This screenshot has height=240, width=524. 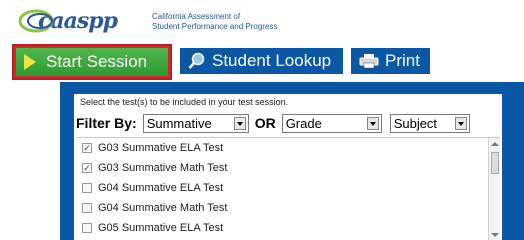 What do you see at coordinates (163, 208) in the screenshot?
I see `test-label: G04 Summative Math Test` at bounding box center [163, 208].